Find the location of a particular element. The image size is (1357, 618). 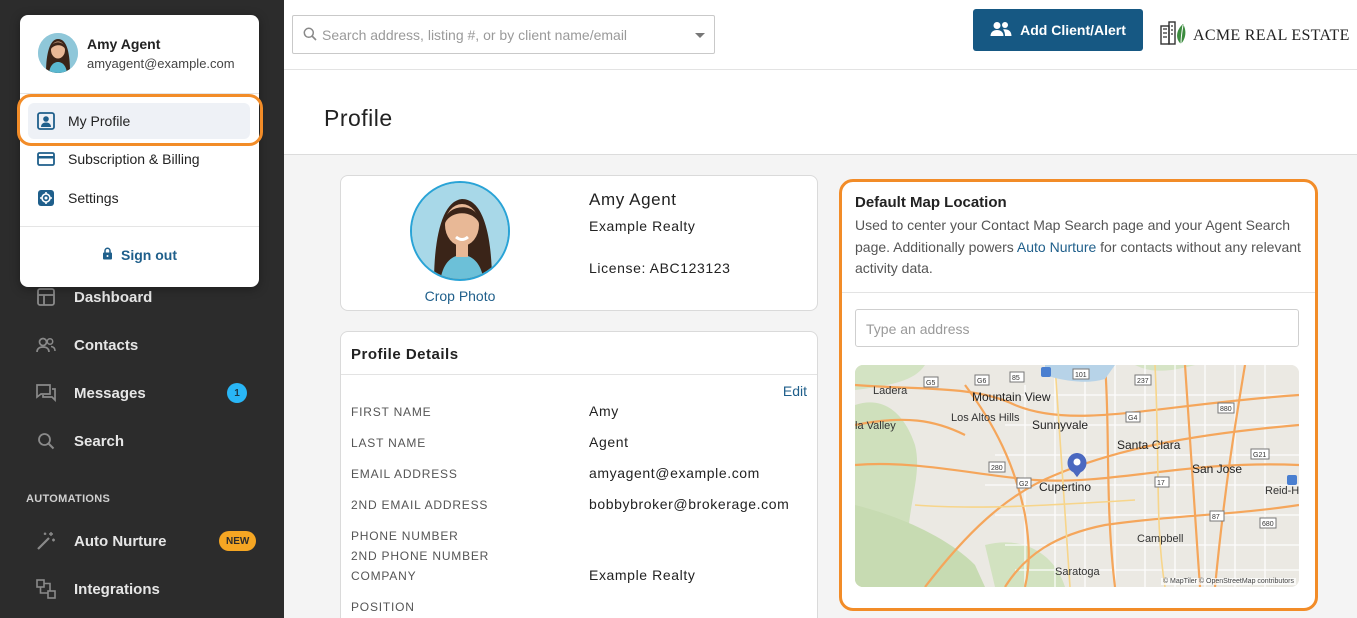

add-client-alert-button: Add Client/Alert is located at coordinates (1058, 30).